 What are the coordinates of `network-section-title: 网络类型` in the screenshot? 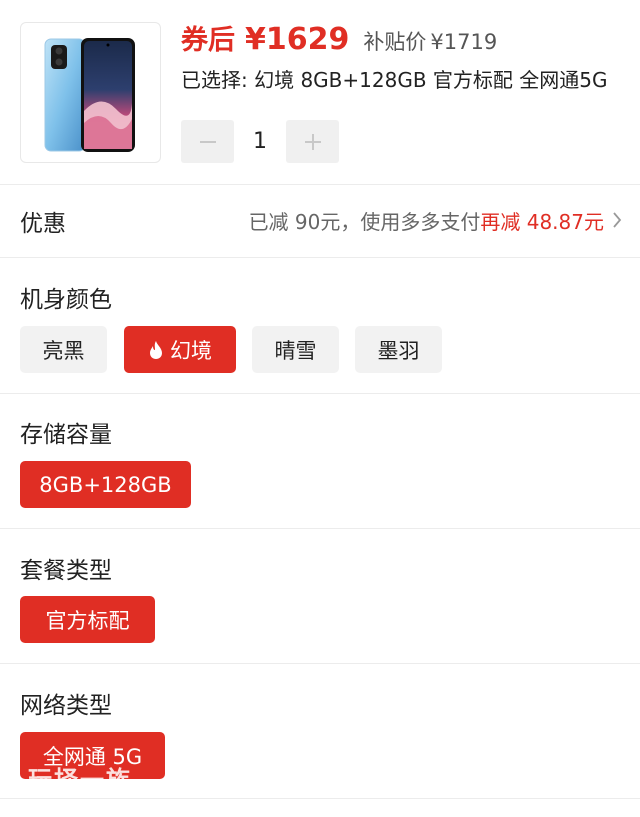 It's located at (66, 706).